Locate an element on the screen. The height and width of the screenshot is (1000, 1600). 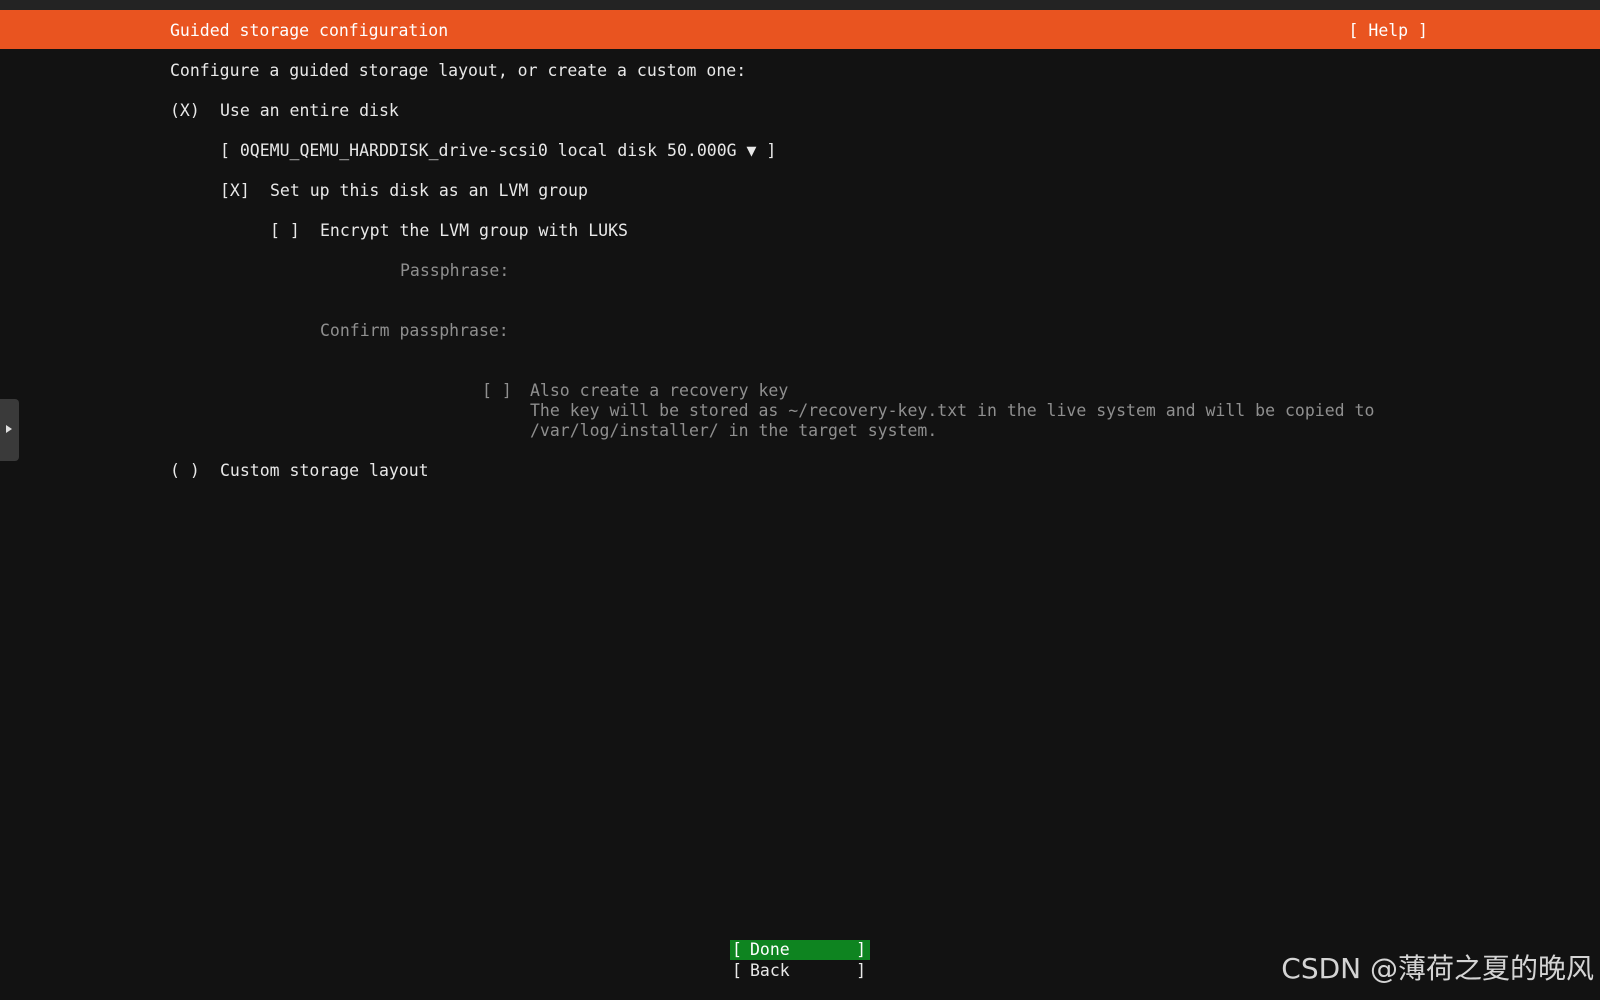
recovery-key-label: Also create a recovery key is located at coordinates (659, 391).